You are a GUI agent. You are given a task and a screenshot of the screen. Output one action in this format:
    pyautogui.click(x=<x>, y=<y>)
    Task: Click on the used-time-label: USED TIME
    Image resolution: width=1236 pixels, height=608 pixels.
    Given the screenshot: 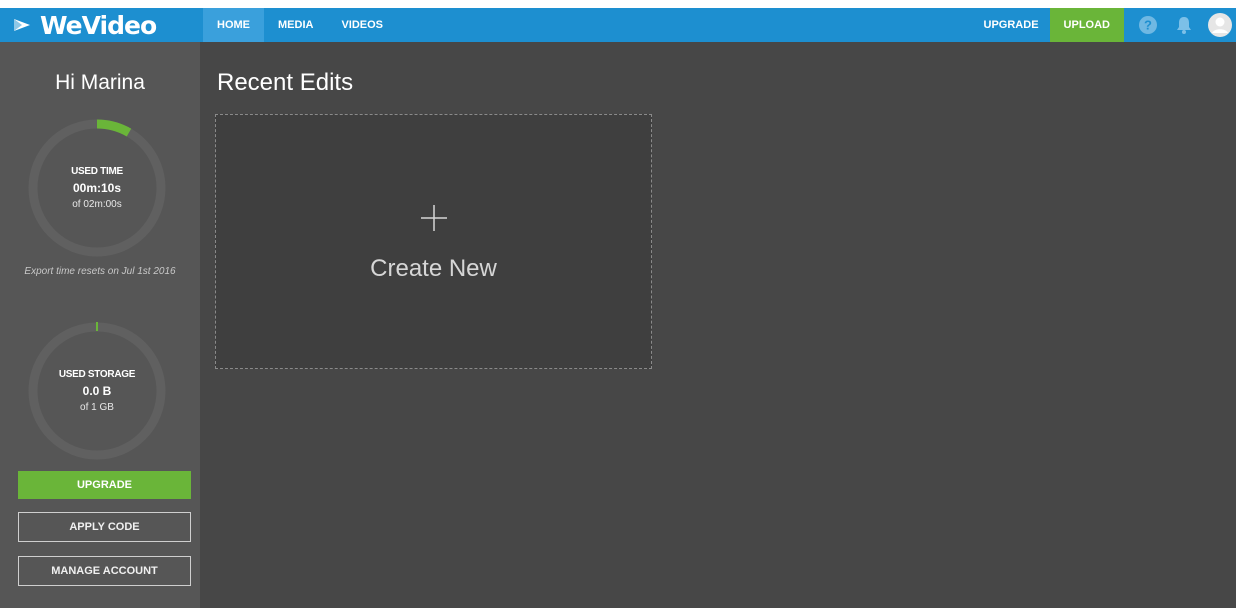 What is the action you would take?
    pyautogui.click(x=97, y=171)
    